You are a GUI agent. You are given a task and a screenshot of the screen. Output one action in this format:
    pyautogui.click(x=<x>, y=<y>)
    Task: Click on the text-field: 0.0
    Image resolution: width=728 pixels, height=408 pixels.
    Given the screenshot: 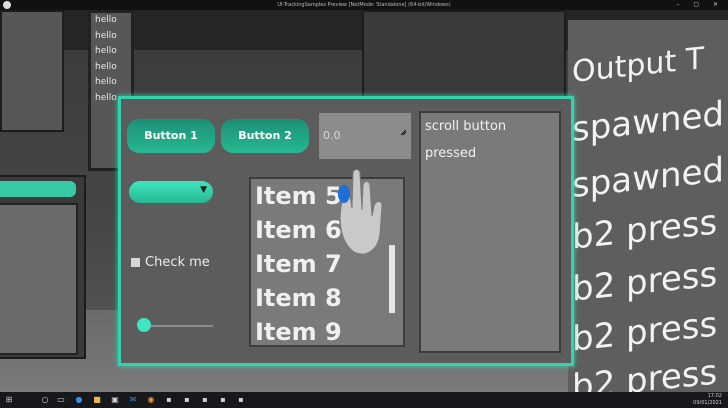 What is the action you would take?
    pyautogui.click(x=365, y=136)
    